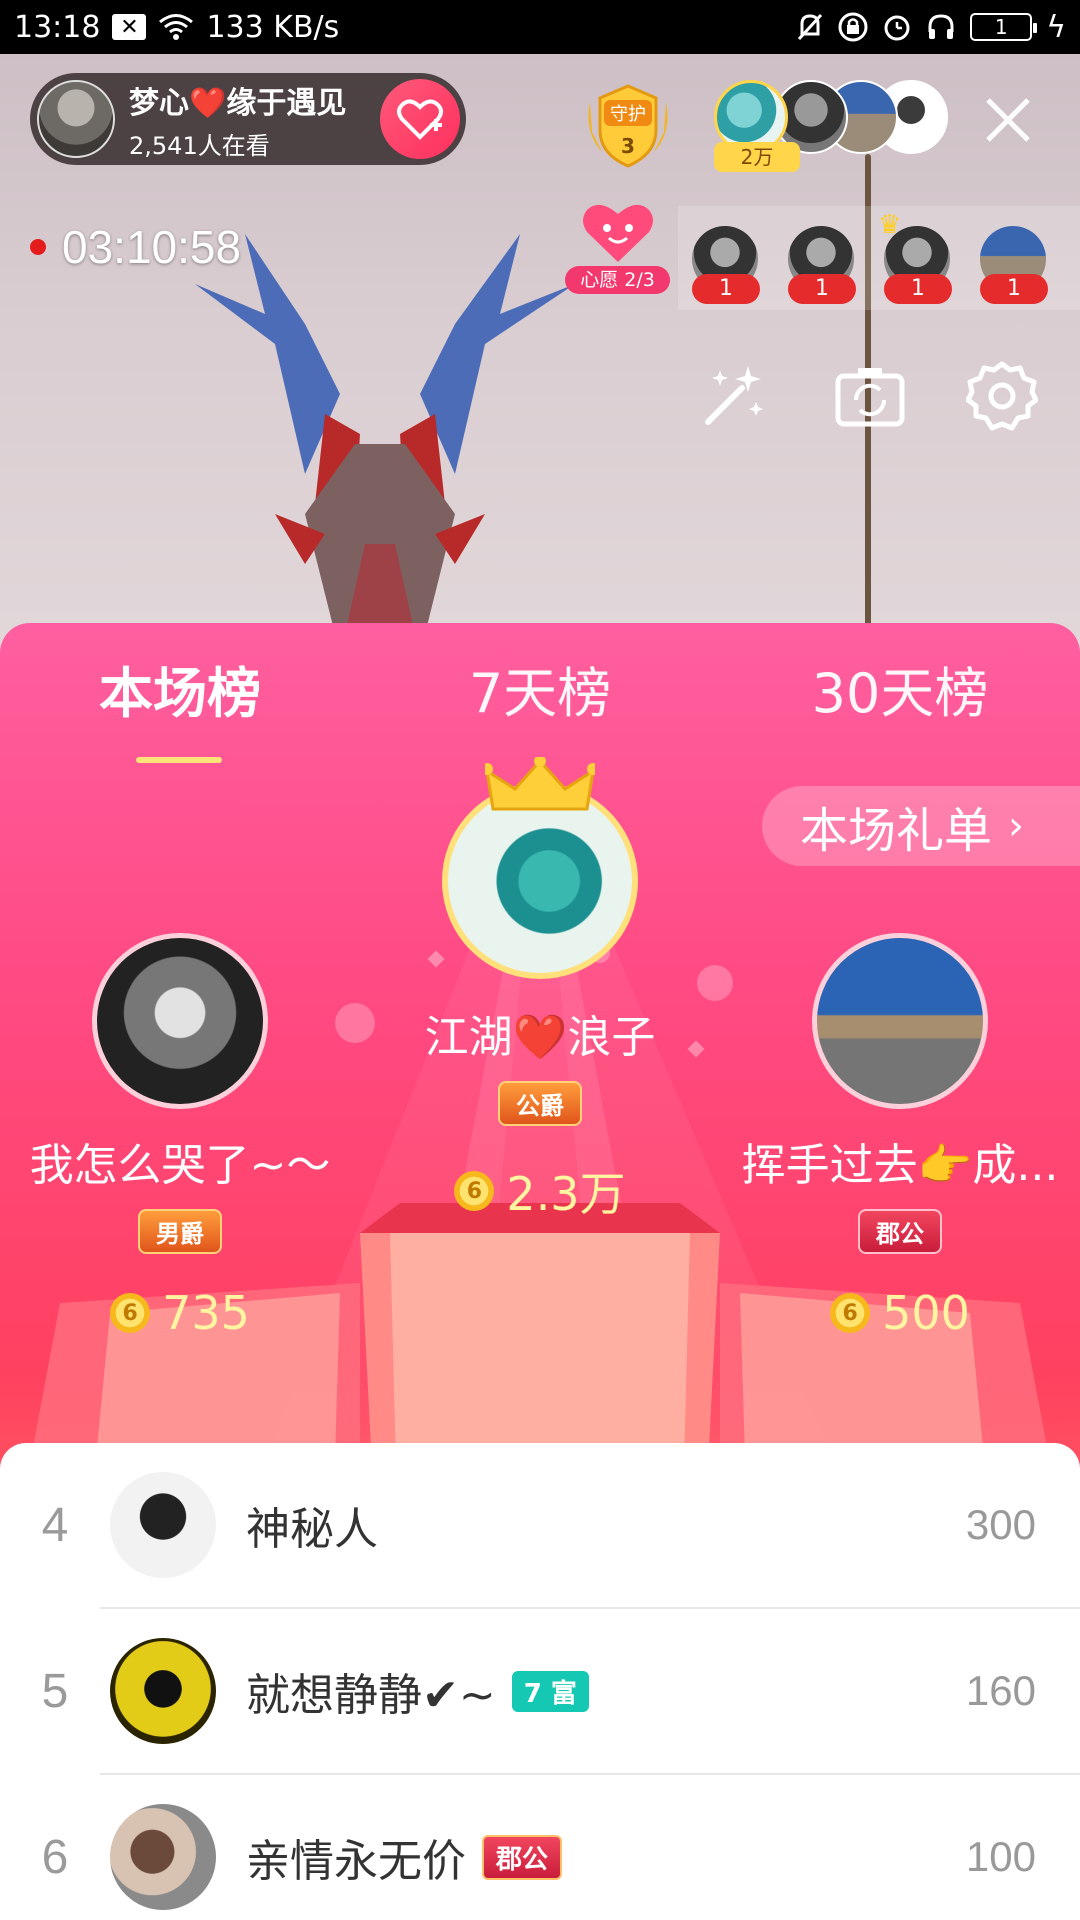  I want to click on list-item: 6 亲情永无价 郡公 100, so click(540, 1847).